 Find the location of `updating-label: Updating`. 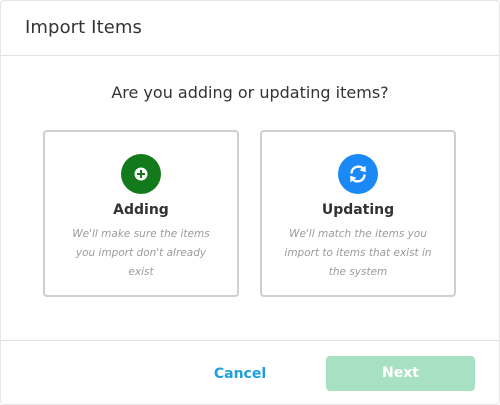

updating-label: Updating is located at coordinates (358, 210).